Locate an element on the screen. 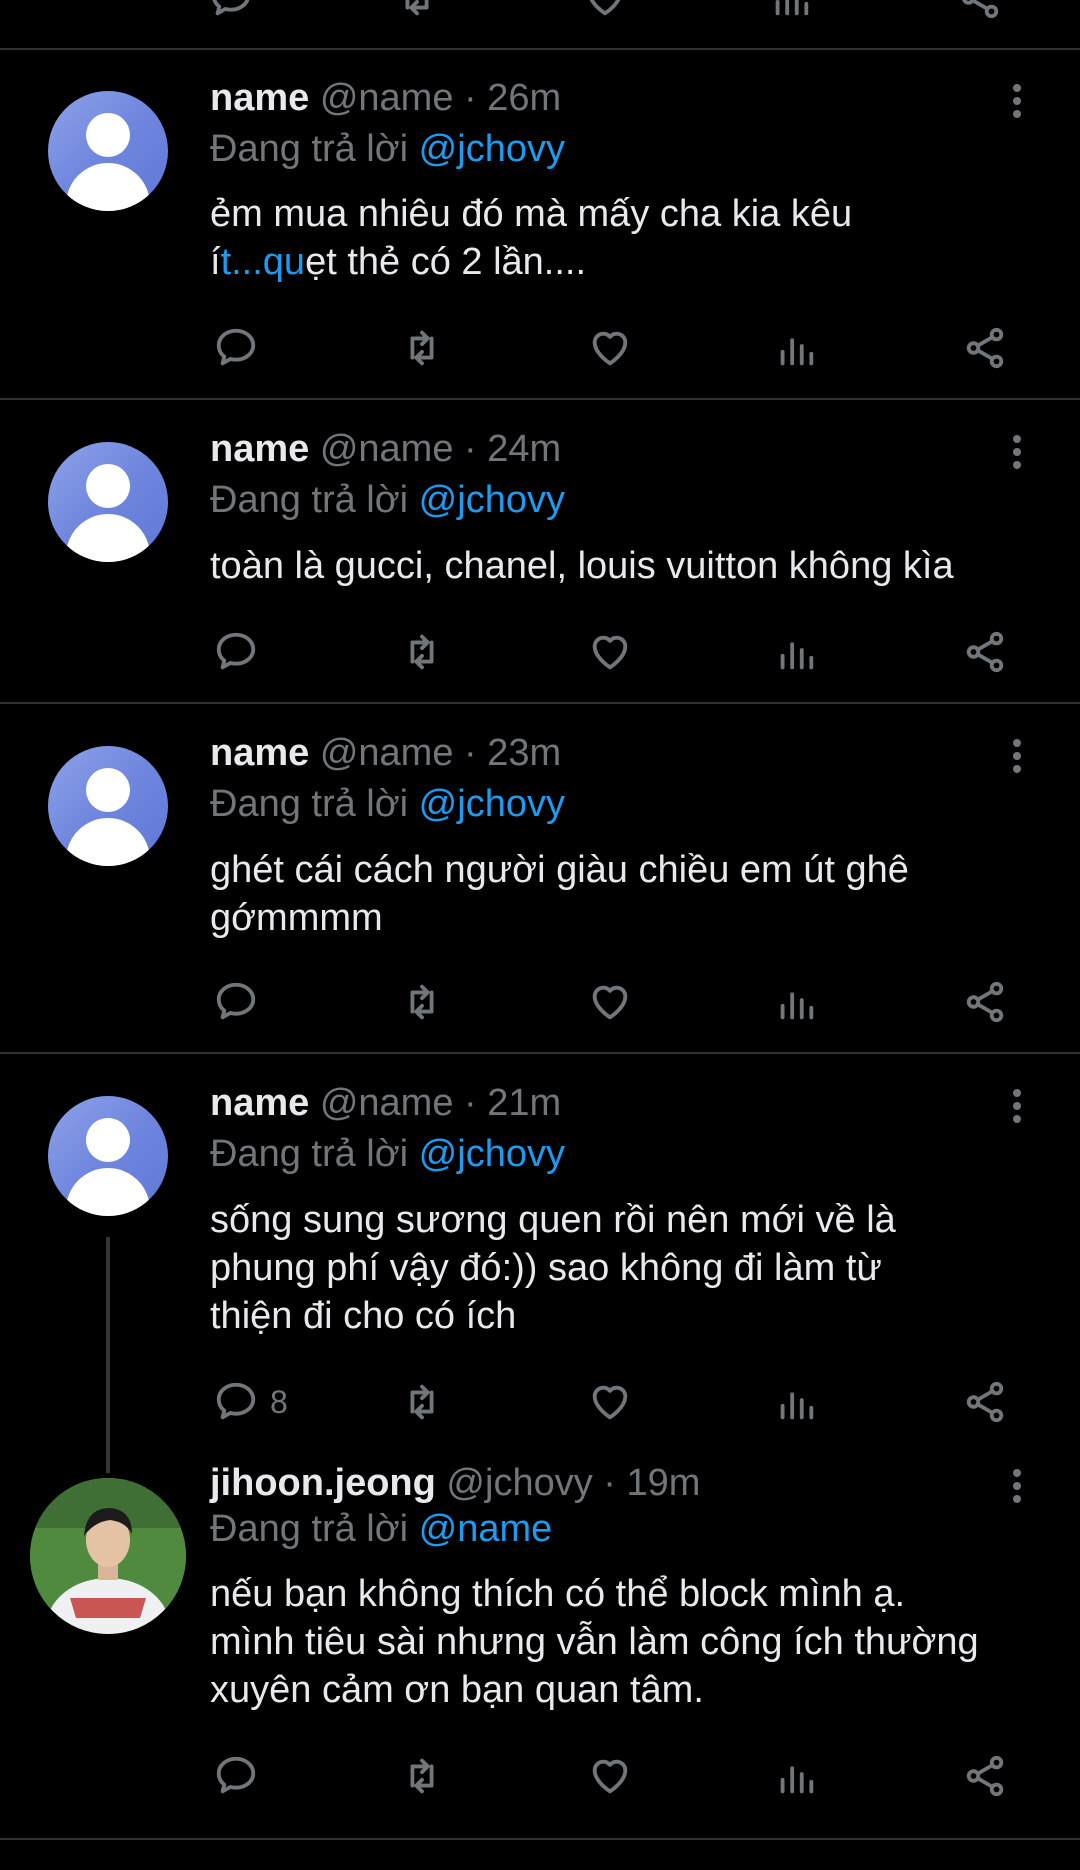  tweet-header: name @name · 23m is located at coordinates (385, 753).